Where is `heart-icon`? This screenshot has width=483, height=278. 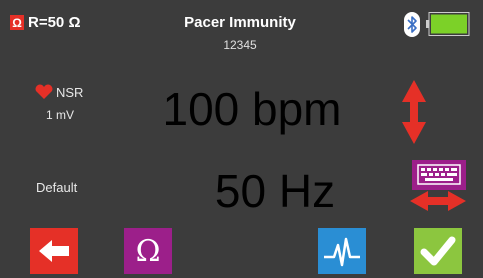 heart-icon is located at coordinates (44, 91).